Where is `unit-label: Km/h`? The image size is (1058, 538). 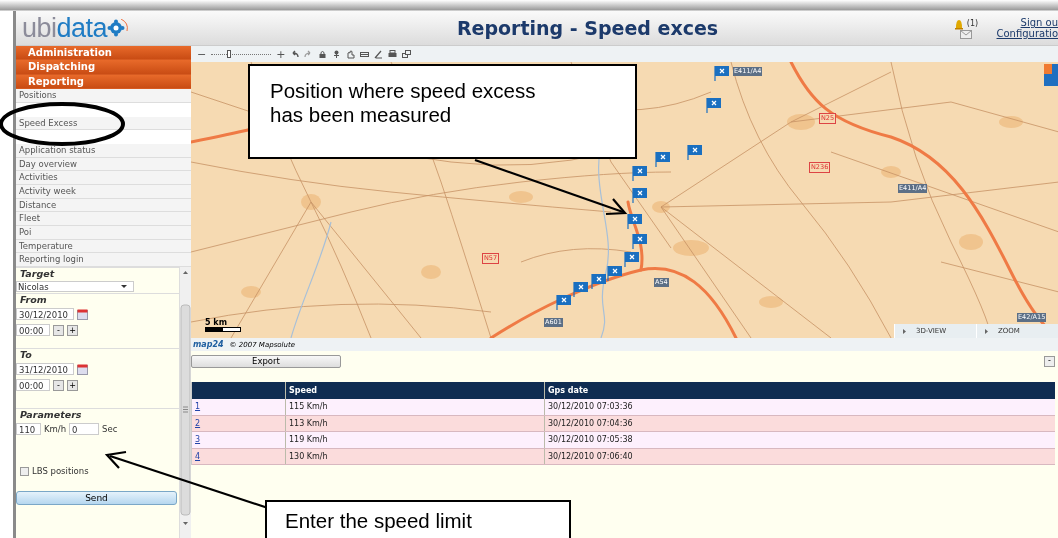
unit-label: Km/h is located at coordinates (55, 429).